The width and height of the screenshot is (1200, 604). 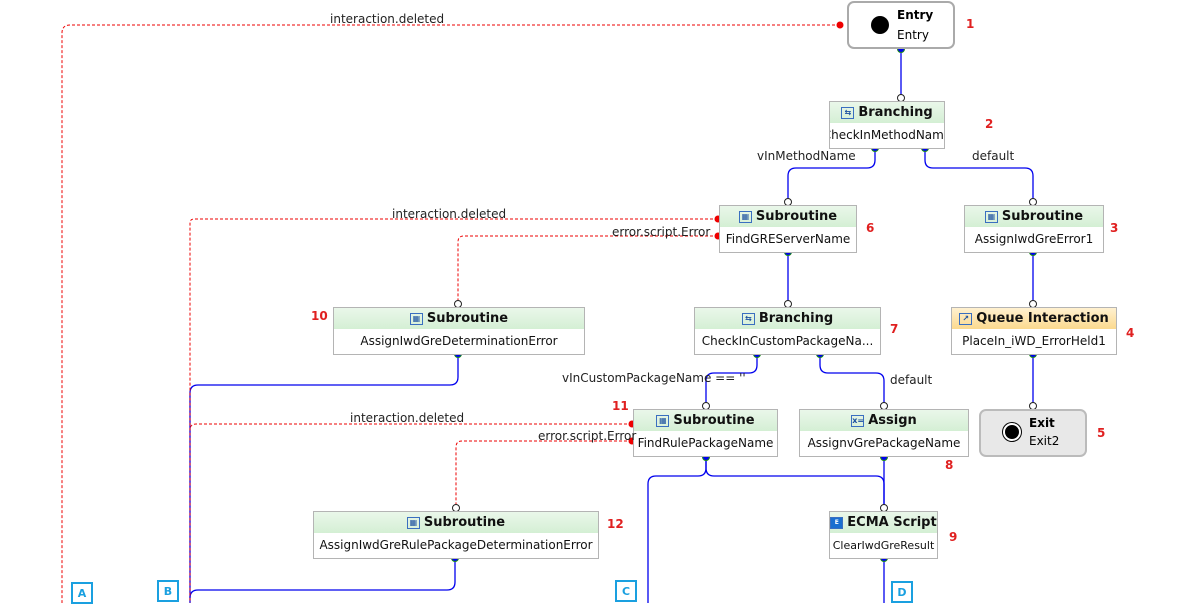 I want to click on edge-rule-ecma, so click(x=795, y=484).